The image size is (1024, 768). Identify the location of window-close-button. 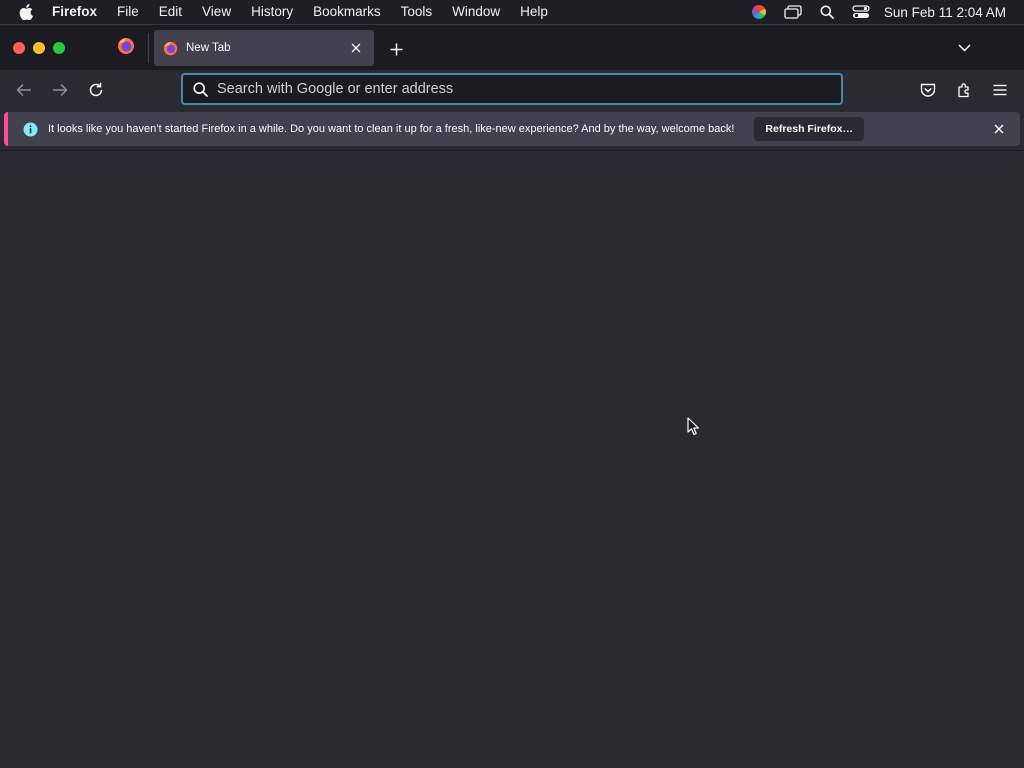
(19, 48).